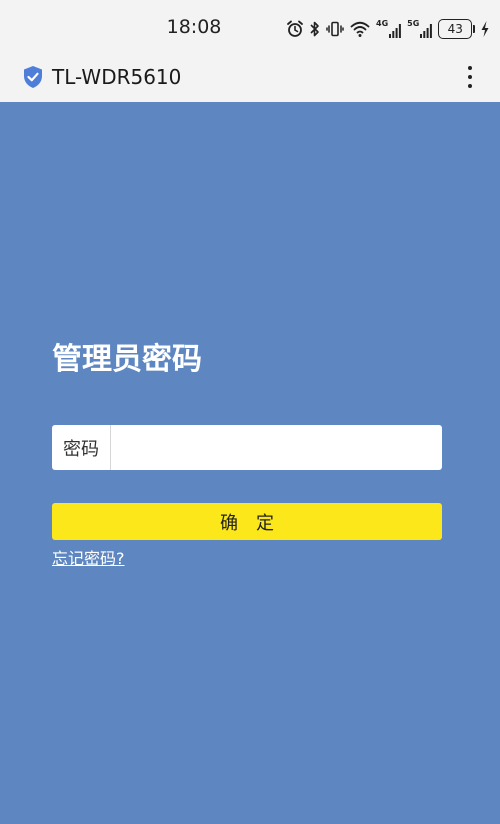  I want to click on page-title: 管理员密码, so click(127, 359).